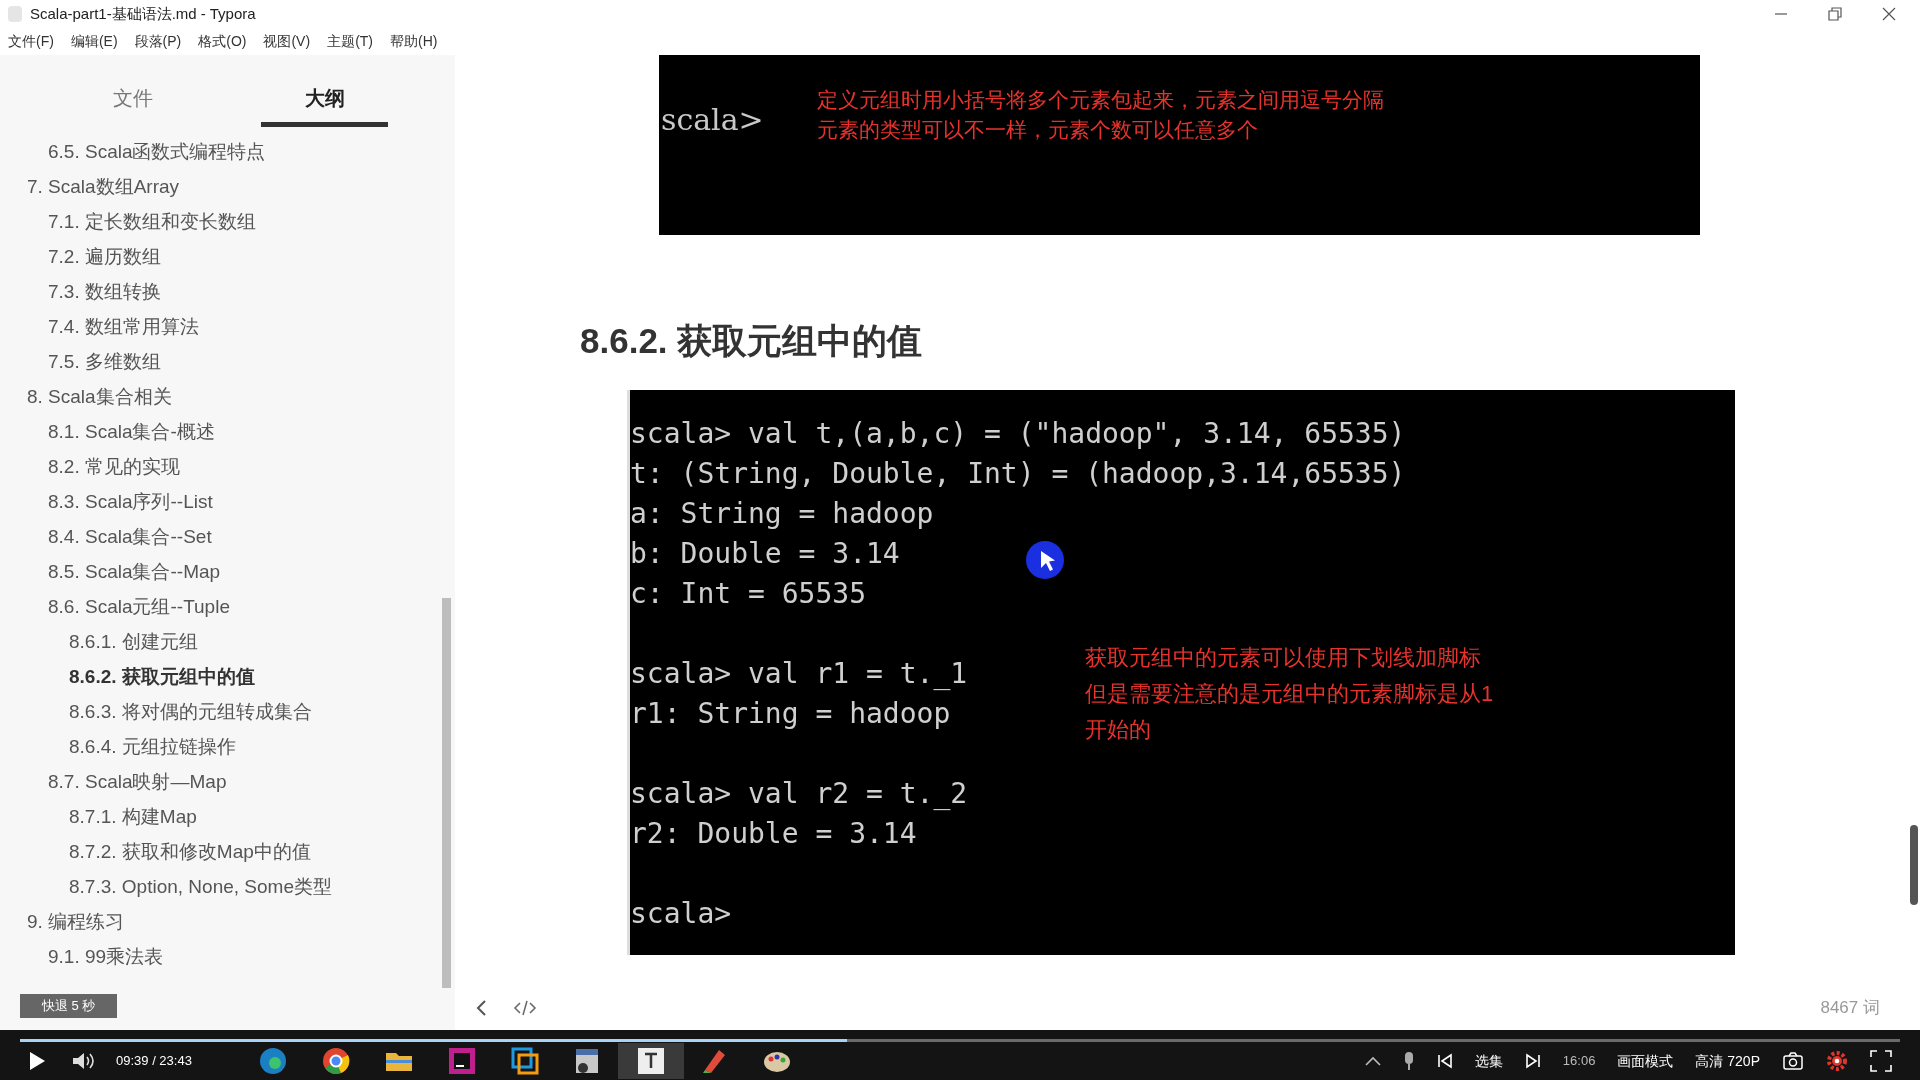  I want to click on terminal-line: scala> val r2 = t._2, so click(799, 794).